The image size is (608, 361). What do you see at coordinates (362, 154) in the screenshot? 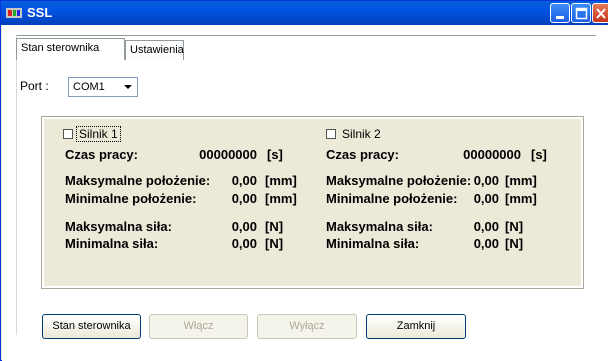
I see `motor2-work-time-label: Czas pracy:` at bounding box center [362, 154].